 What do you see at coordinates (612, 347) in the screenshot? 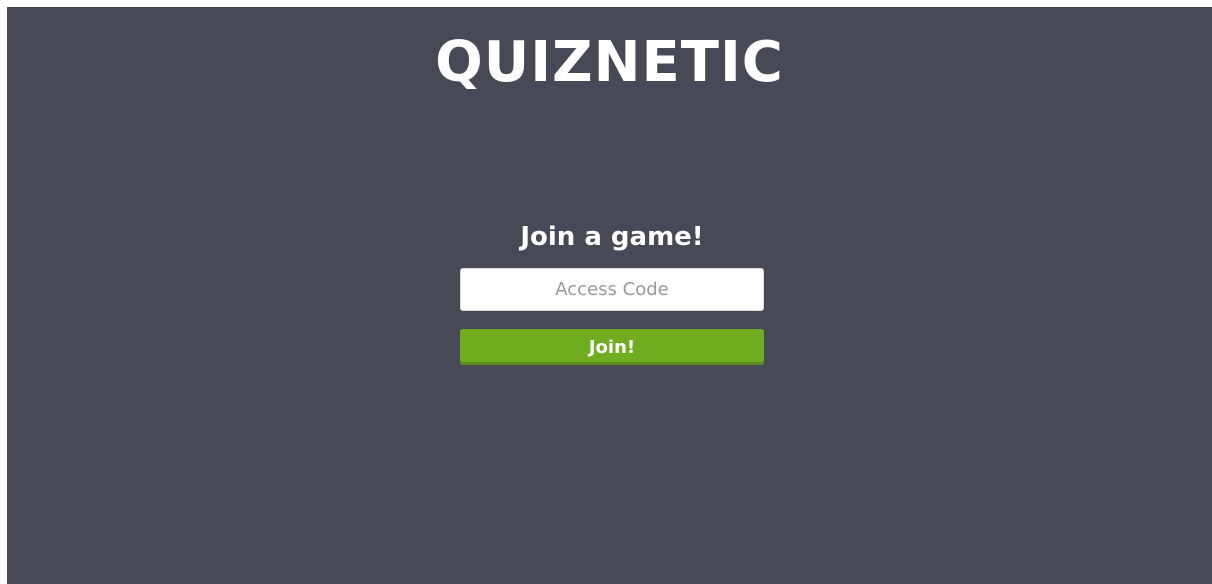
I see `join-button: Join!` at bounding box center [612, 347].